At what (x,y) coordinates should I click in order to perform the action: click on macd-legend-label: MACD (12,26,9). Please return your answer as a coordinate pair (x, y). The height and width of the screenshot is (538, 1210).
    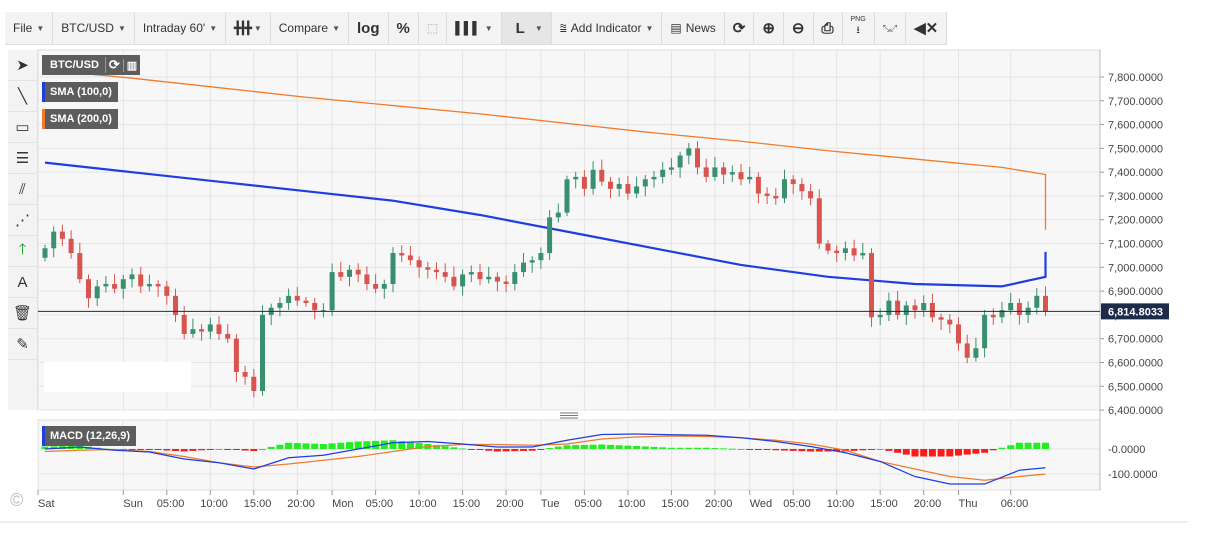
    Looking at the image, I should click on (90, 436).